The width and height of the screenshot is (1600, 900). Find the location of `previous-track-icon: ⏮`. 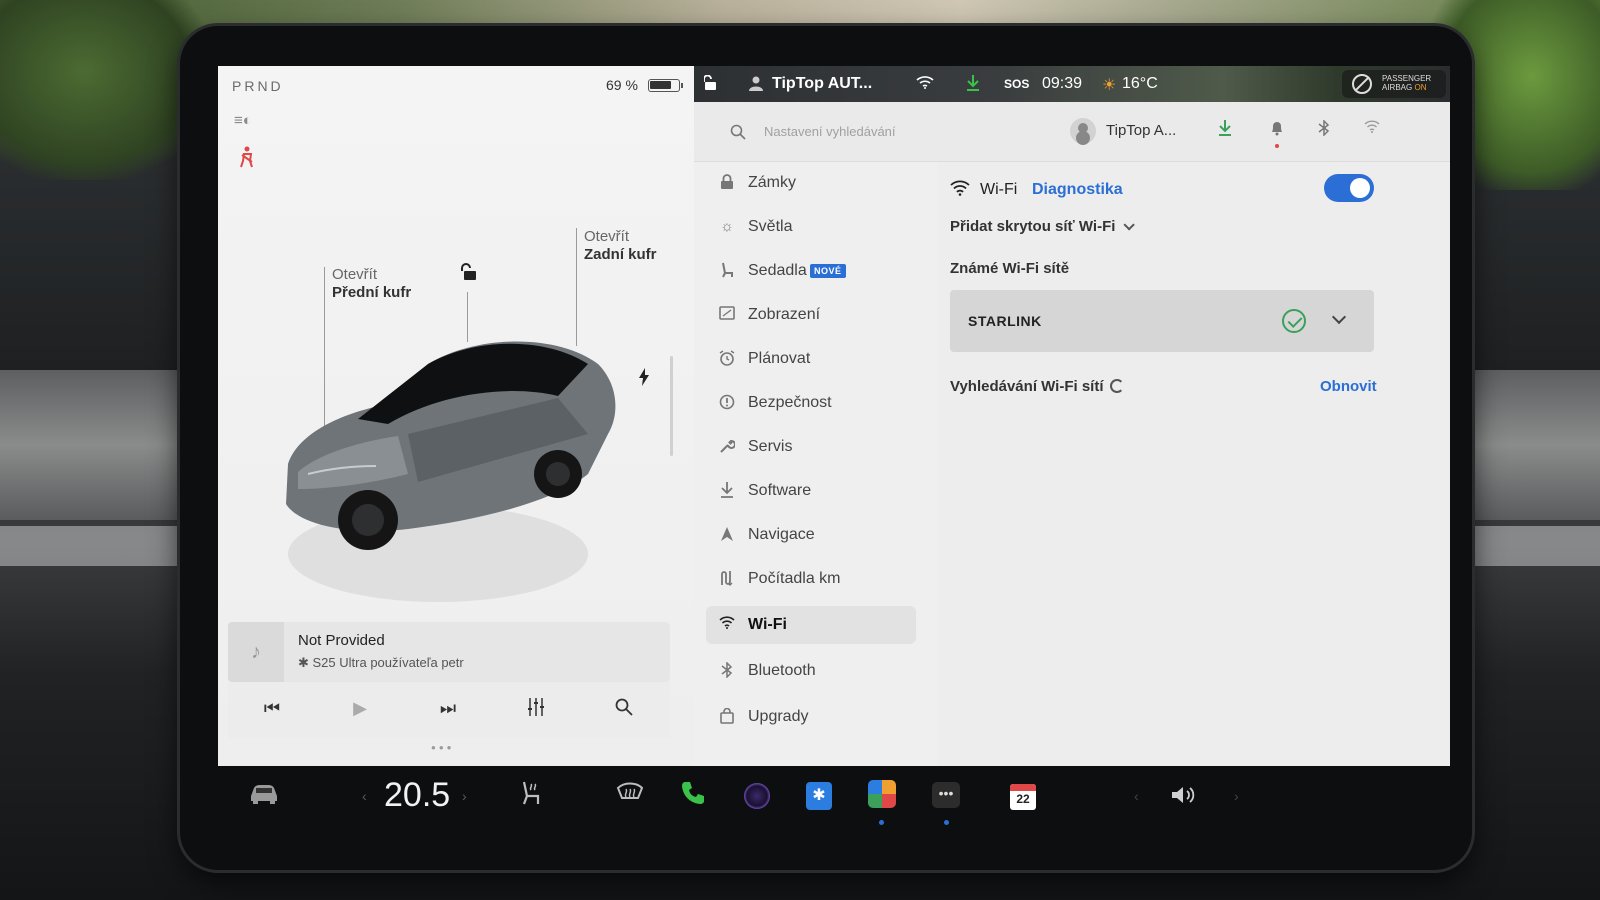

previous-track-icon: ⏮ is located at coordinates (272, 708).